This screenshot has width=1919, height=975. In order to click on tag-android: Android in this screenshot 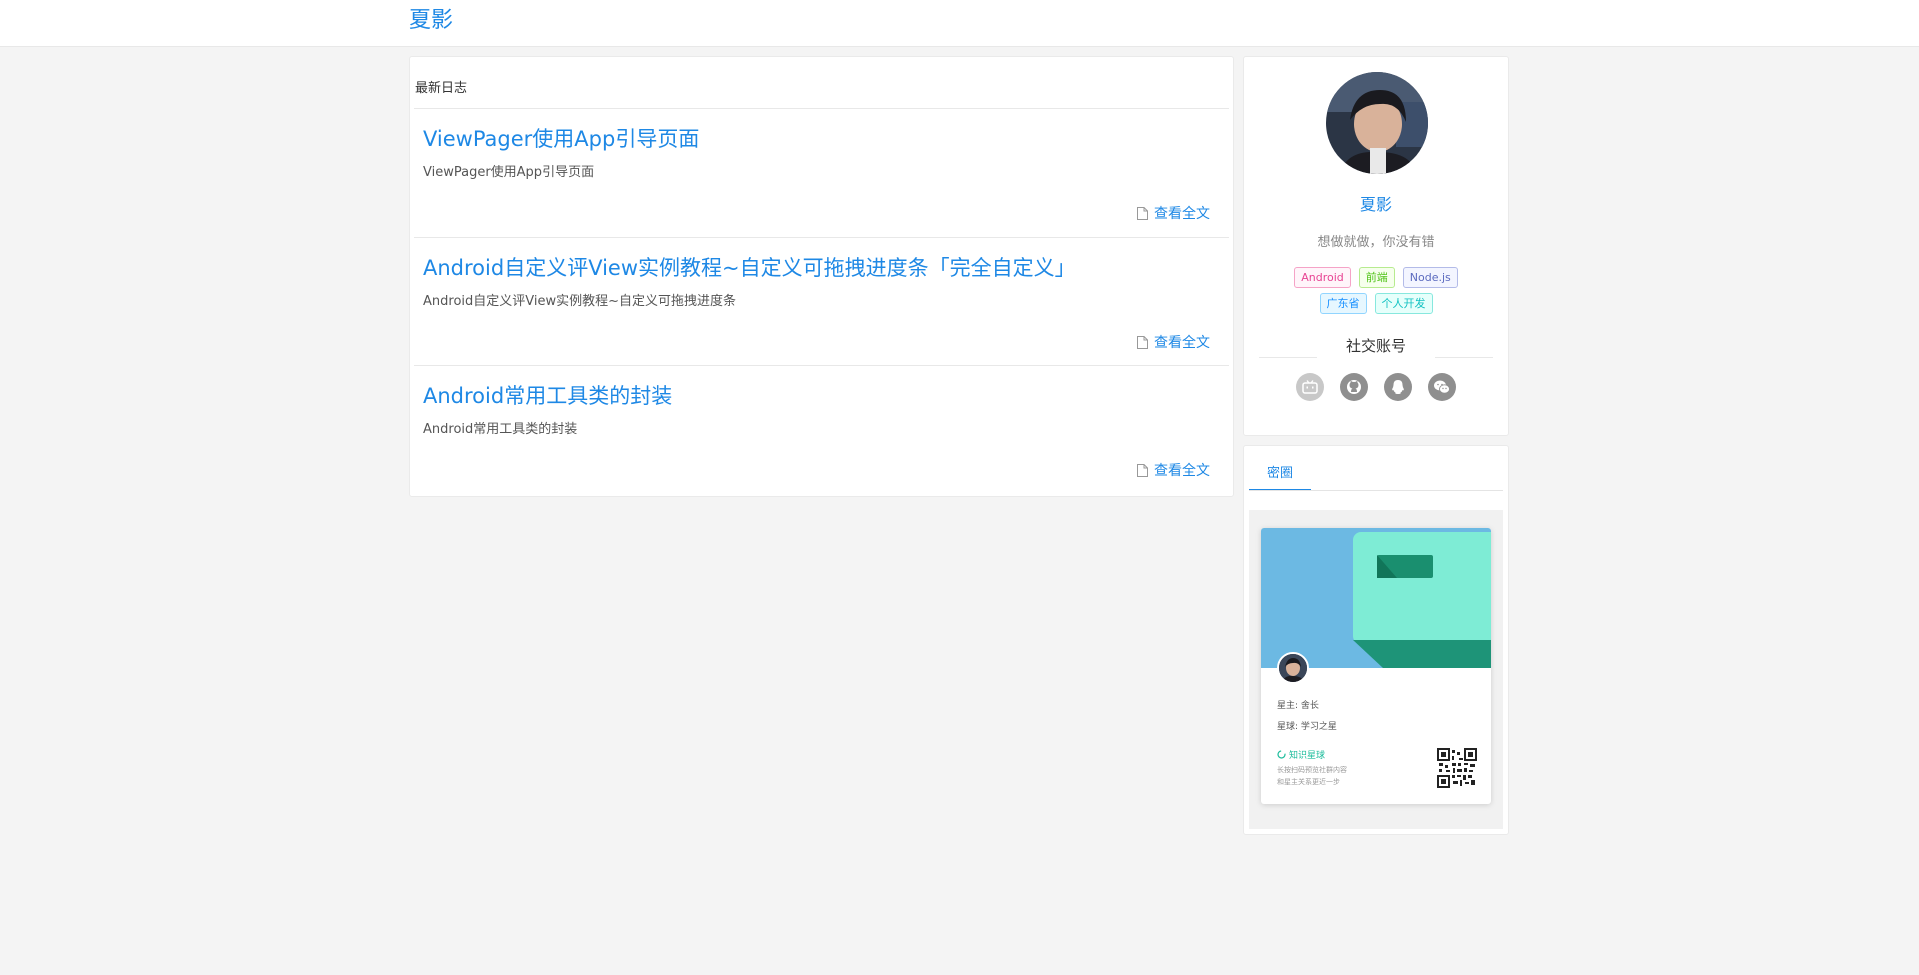, I will do `click(1322, 277)`.